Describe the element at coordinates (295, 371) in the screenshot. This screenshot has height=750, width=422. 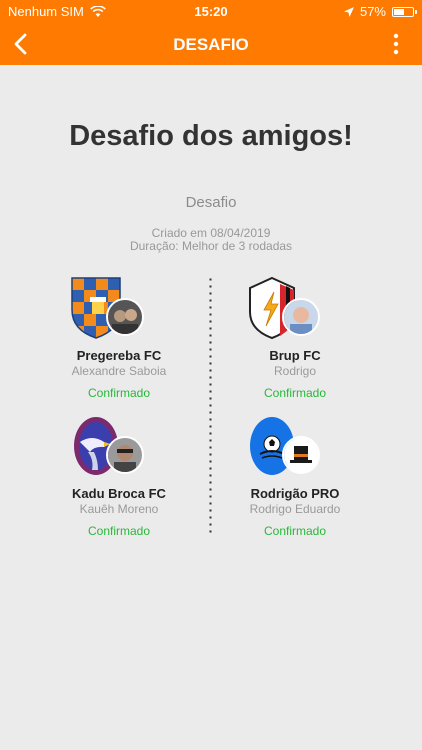
I see `team-owner: Rodrigo` at that location.